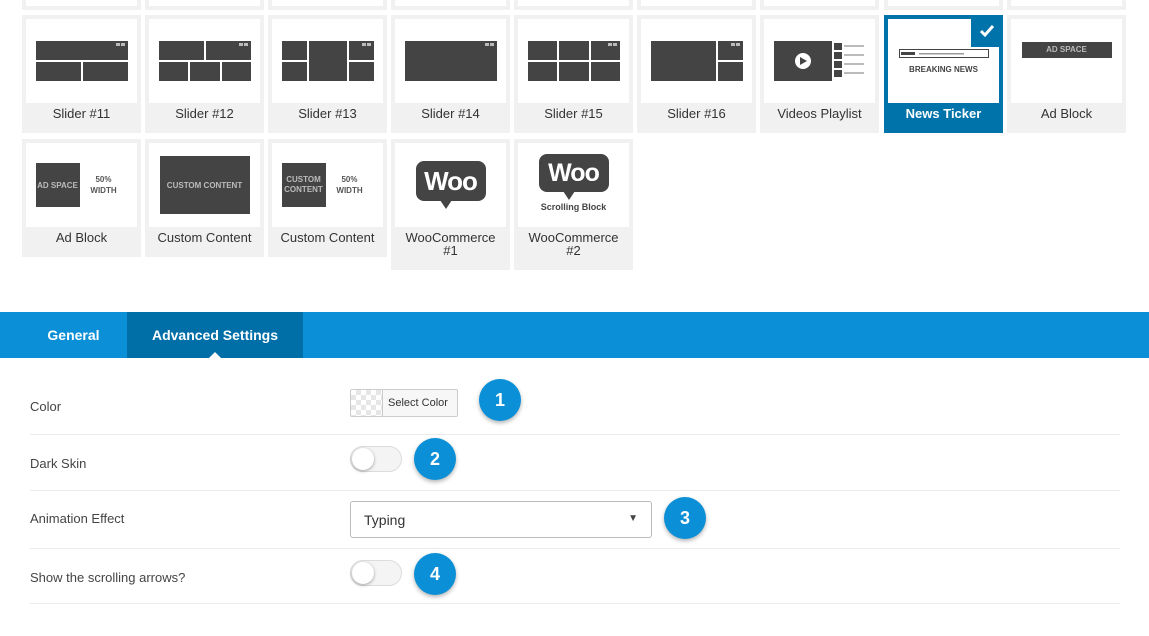 This screenshot has width=1149, height=636. What do you see at coordinates (81, 113) in the screenshot?
I see `block-tile-label: Slider #11` at bounding box center [81, 113].